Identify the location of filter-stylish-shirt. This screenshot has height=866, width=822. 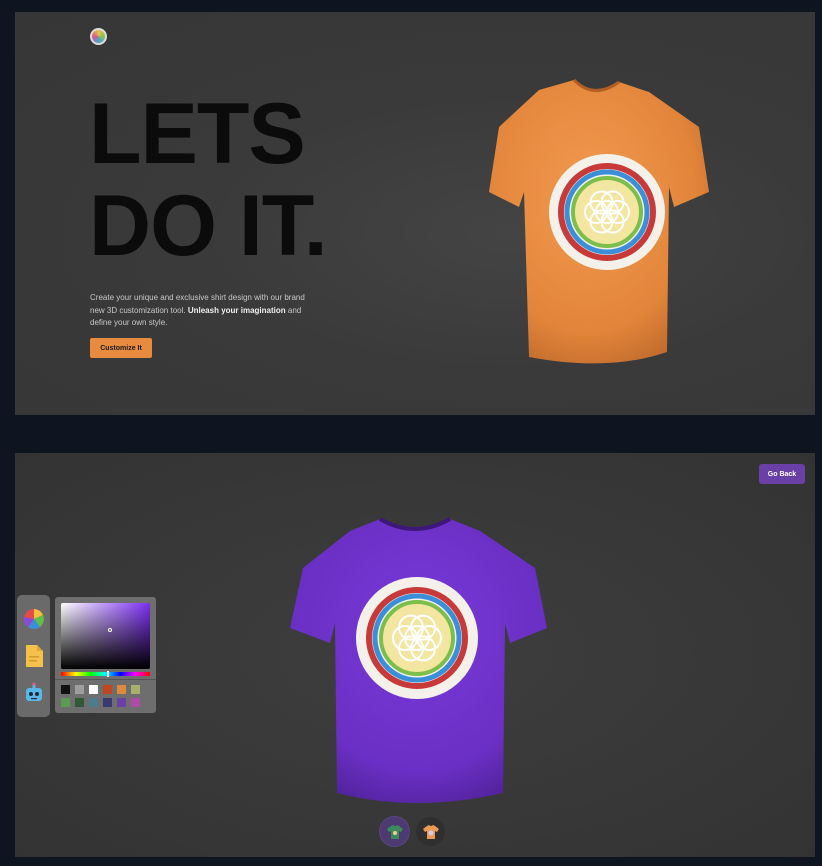
(430, 831).